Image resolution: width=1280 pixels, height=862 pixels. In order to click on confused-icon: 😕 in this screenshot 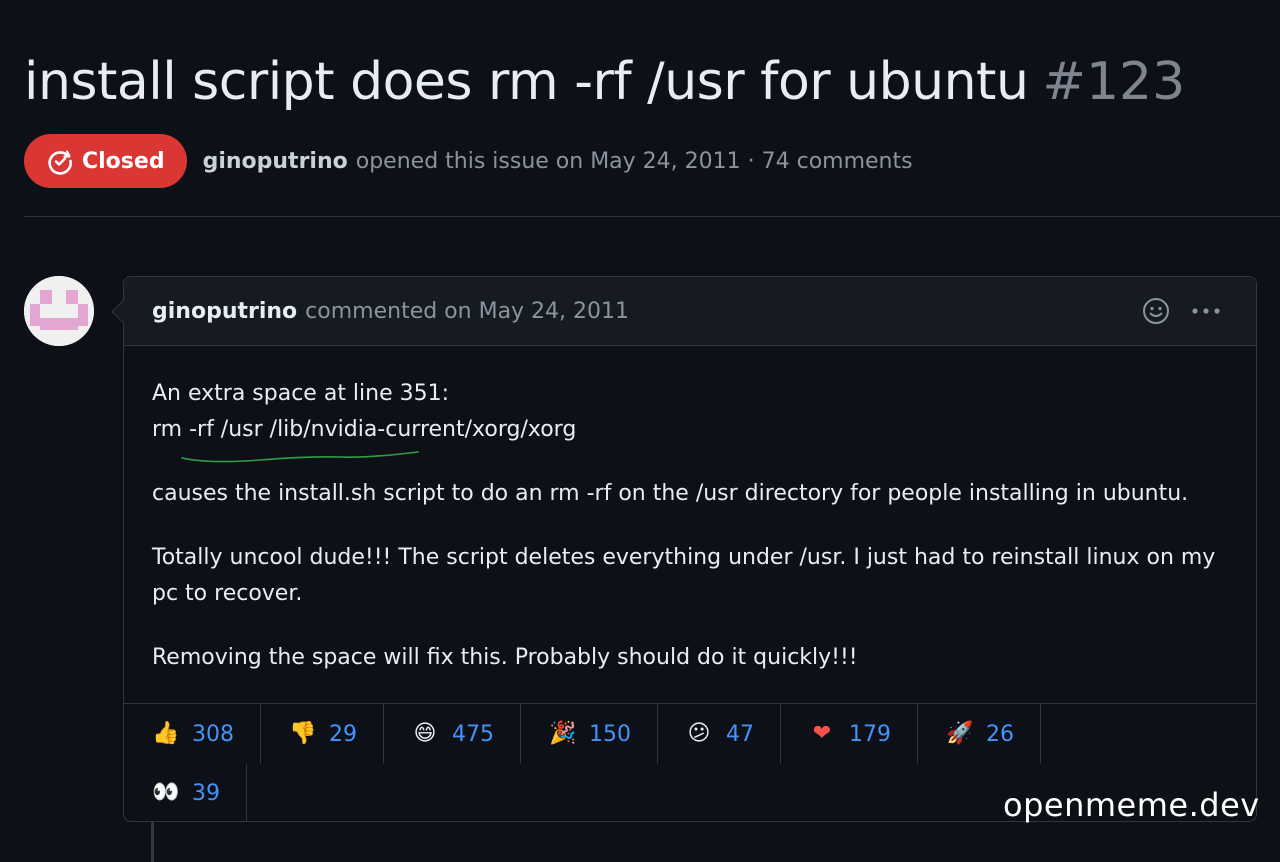, I will do `click(699, 733)`.